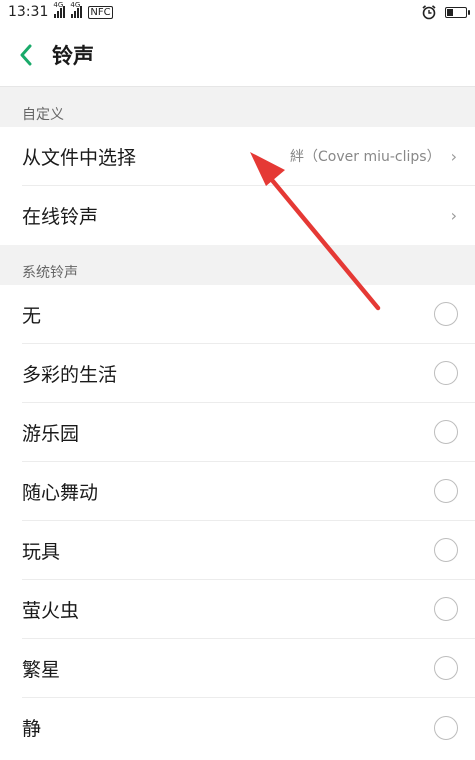  I want to click on ringtone-label: 玩具, so click(41, 551).